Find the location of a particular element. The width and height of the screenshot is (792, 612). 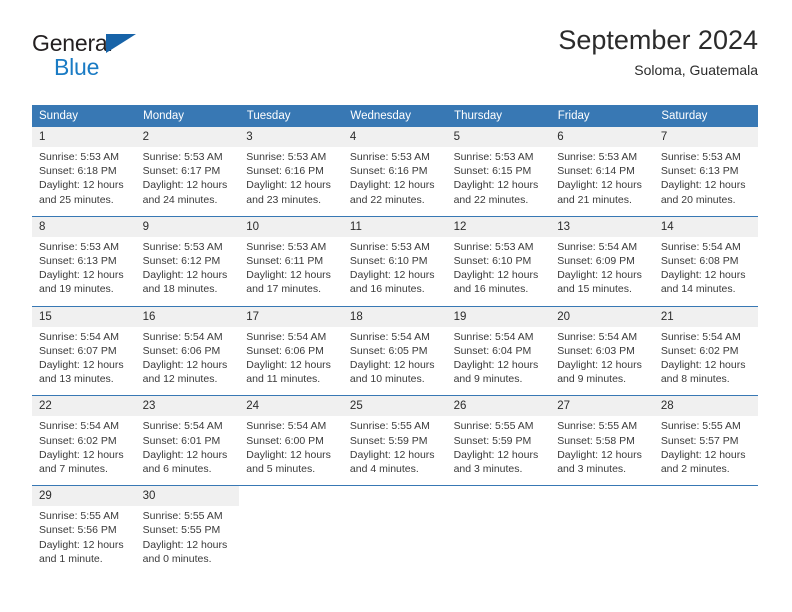

day-number-cell: 16 is located at coordinates (187, 316).